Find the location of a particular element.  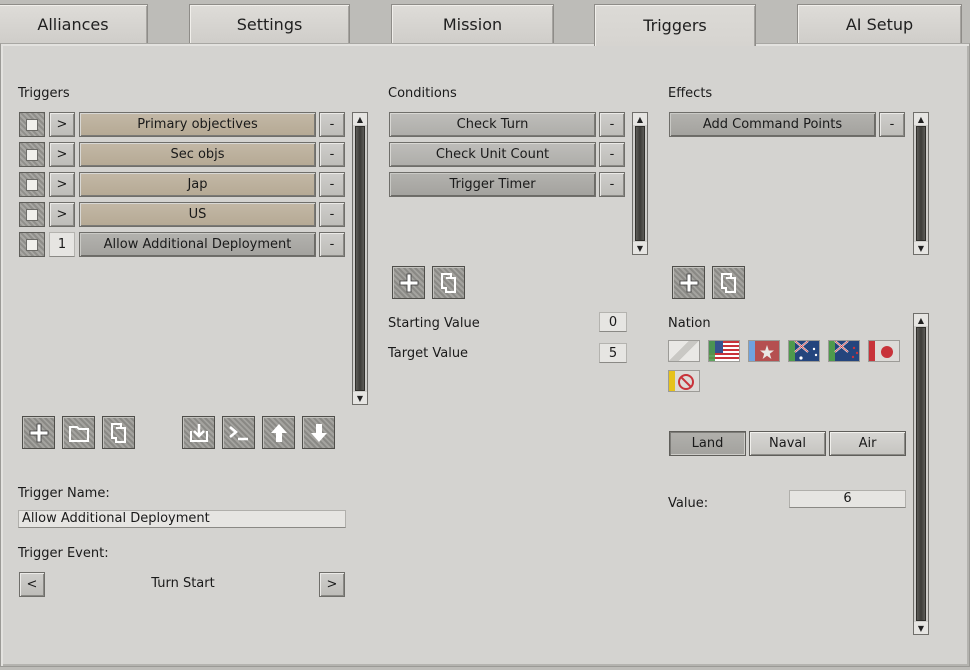

japan-flag-graphic is located at coordinates (884, 351).